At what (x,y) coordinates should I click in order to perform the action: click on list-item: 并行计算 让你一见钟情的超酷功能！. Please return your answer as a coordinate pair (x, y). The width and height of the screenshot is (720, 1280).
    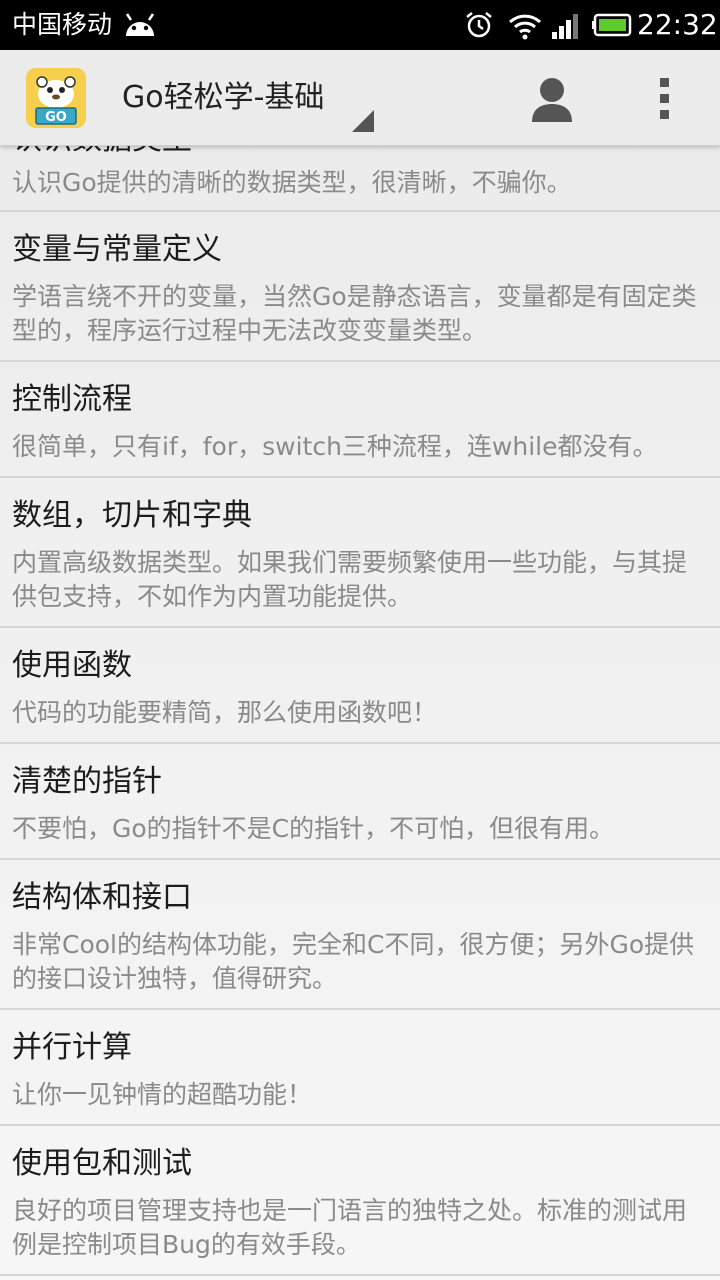
    Looking at the image, I should click on (360, 1068).